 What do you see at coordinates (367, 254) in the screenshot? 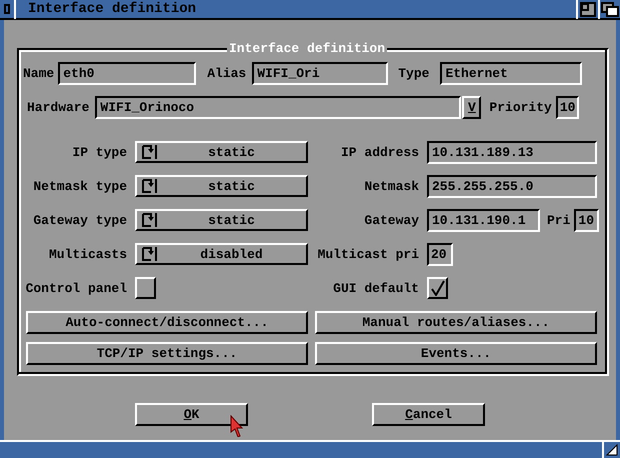
I see `setting-label: Multicast pri` at bounding box center [367, 254].